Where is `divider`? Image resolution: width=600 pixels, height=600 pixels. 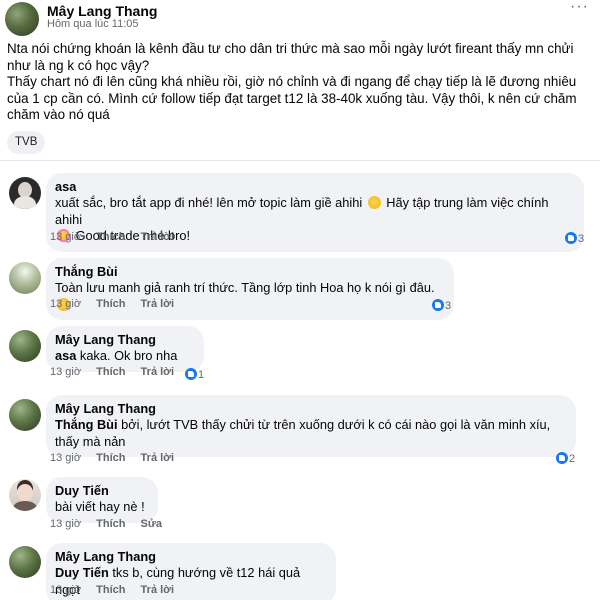 divider is located at coordinates (300, 160).